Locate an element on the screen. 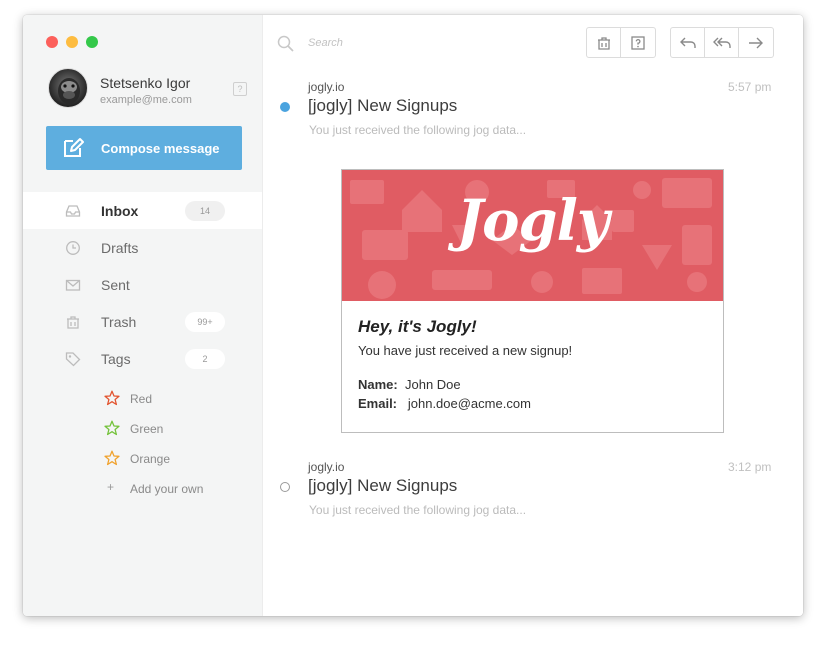 This screenshot has height=645, width=832. compose-label: Compose message is located at coordinates (160, 148).